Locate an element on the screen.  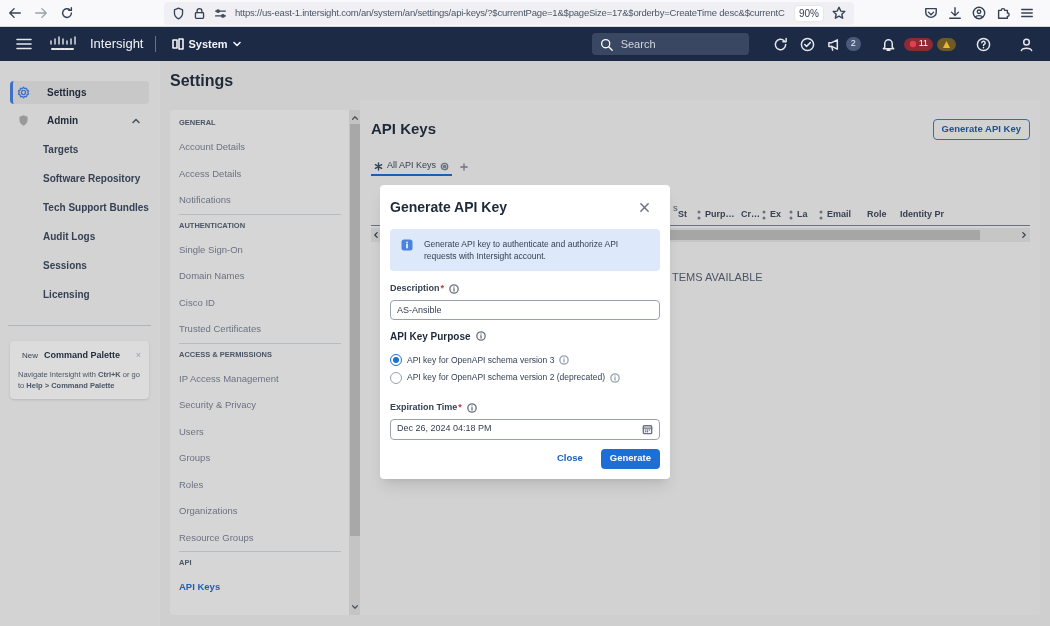
settings-nav-item: Single Sign-On is located at coordinates (260, 249).